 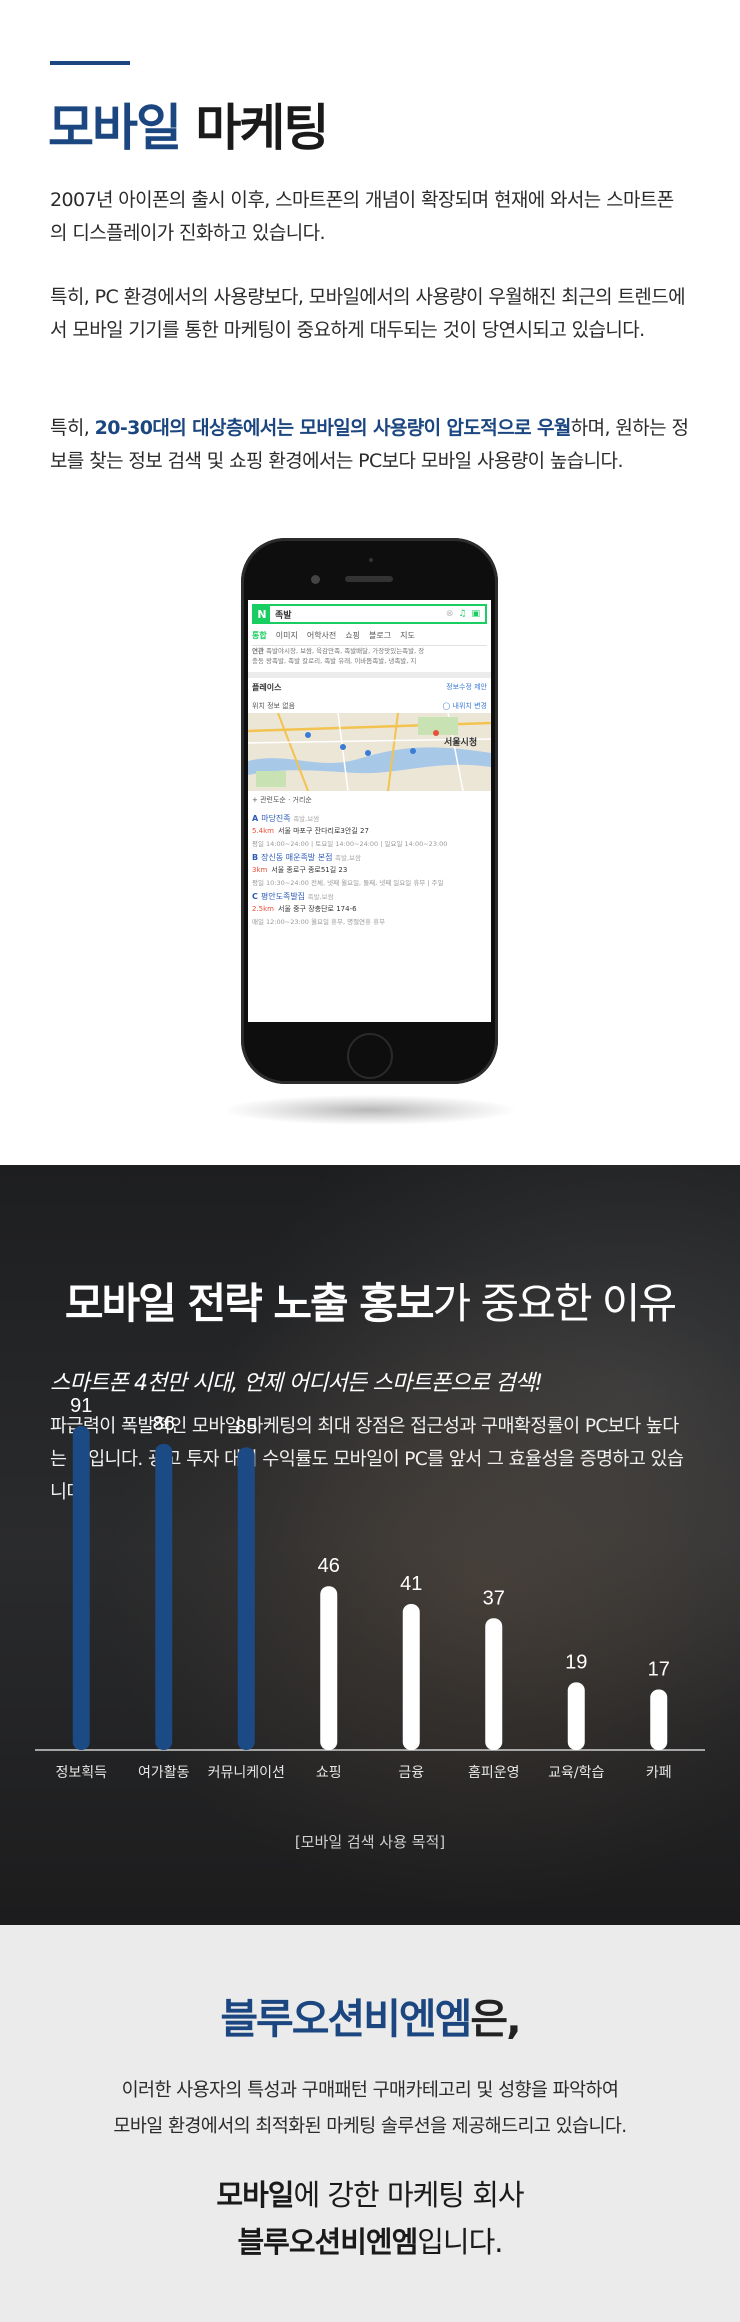 I want to click on naver-logo: N, so click(x=262, y=614).